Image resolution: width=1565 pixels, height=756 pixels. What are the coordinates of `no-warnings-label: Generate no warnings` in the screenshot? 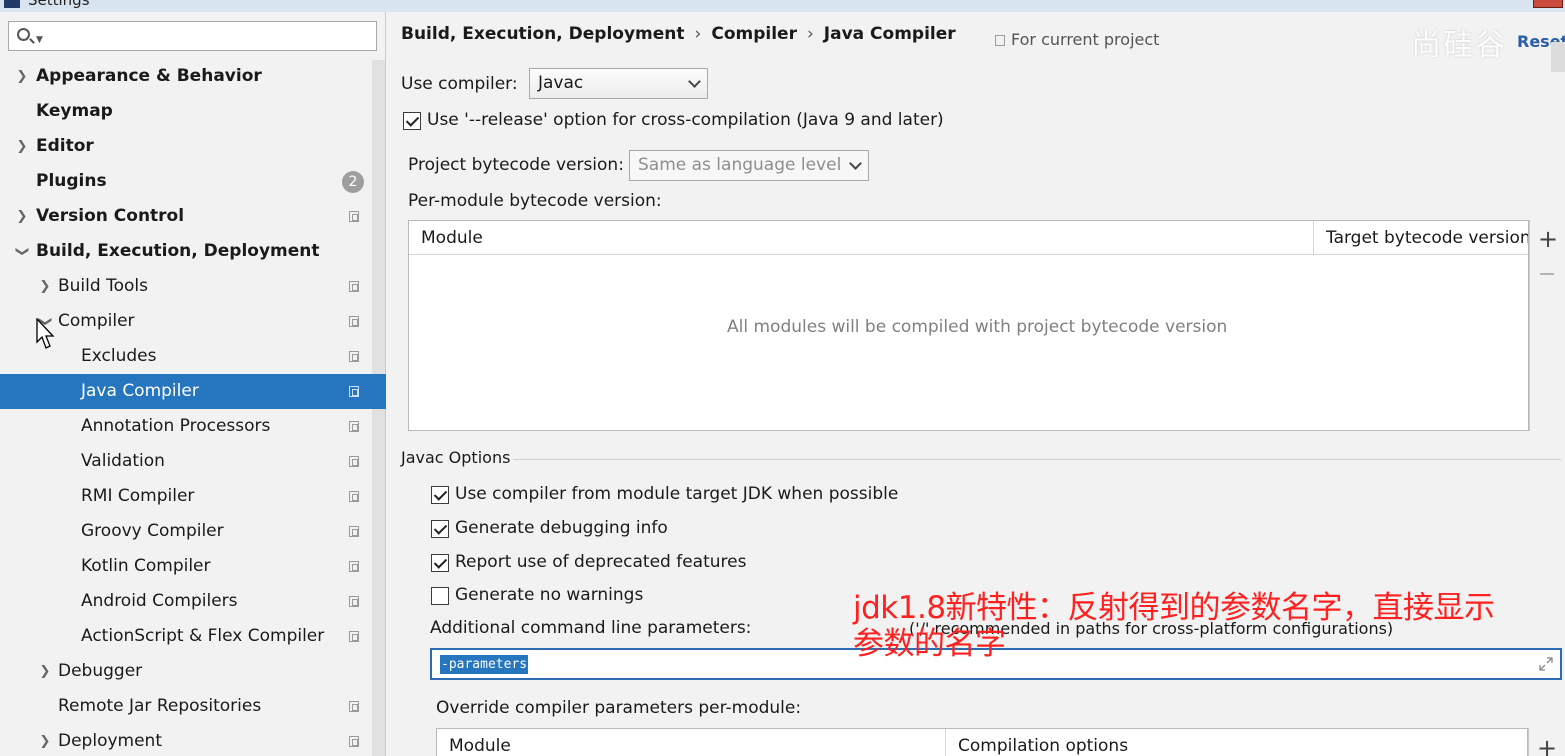 It's located at (549, 595).